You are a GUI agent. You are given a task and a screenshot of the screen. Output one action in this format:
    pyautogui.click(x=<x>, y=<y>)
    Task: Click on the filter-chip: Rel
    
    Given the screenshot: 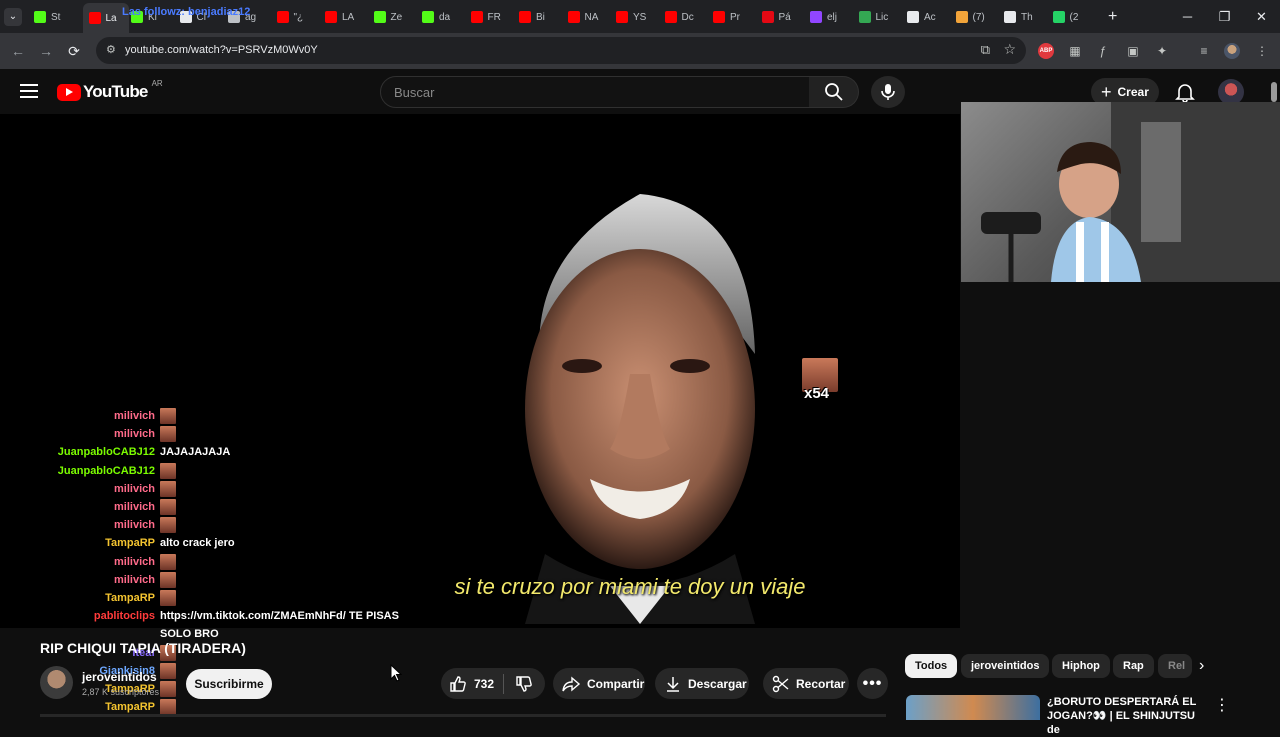 What is the action you would take?
    pyautogui.click(x=1175, y=666)
    